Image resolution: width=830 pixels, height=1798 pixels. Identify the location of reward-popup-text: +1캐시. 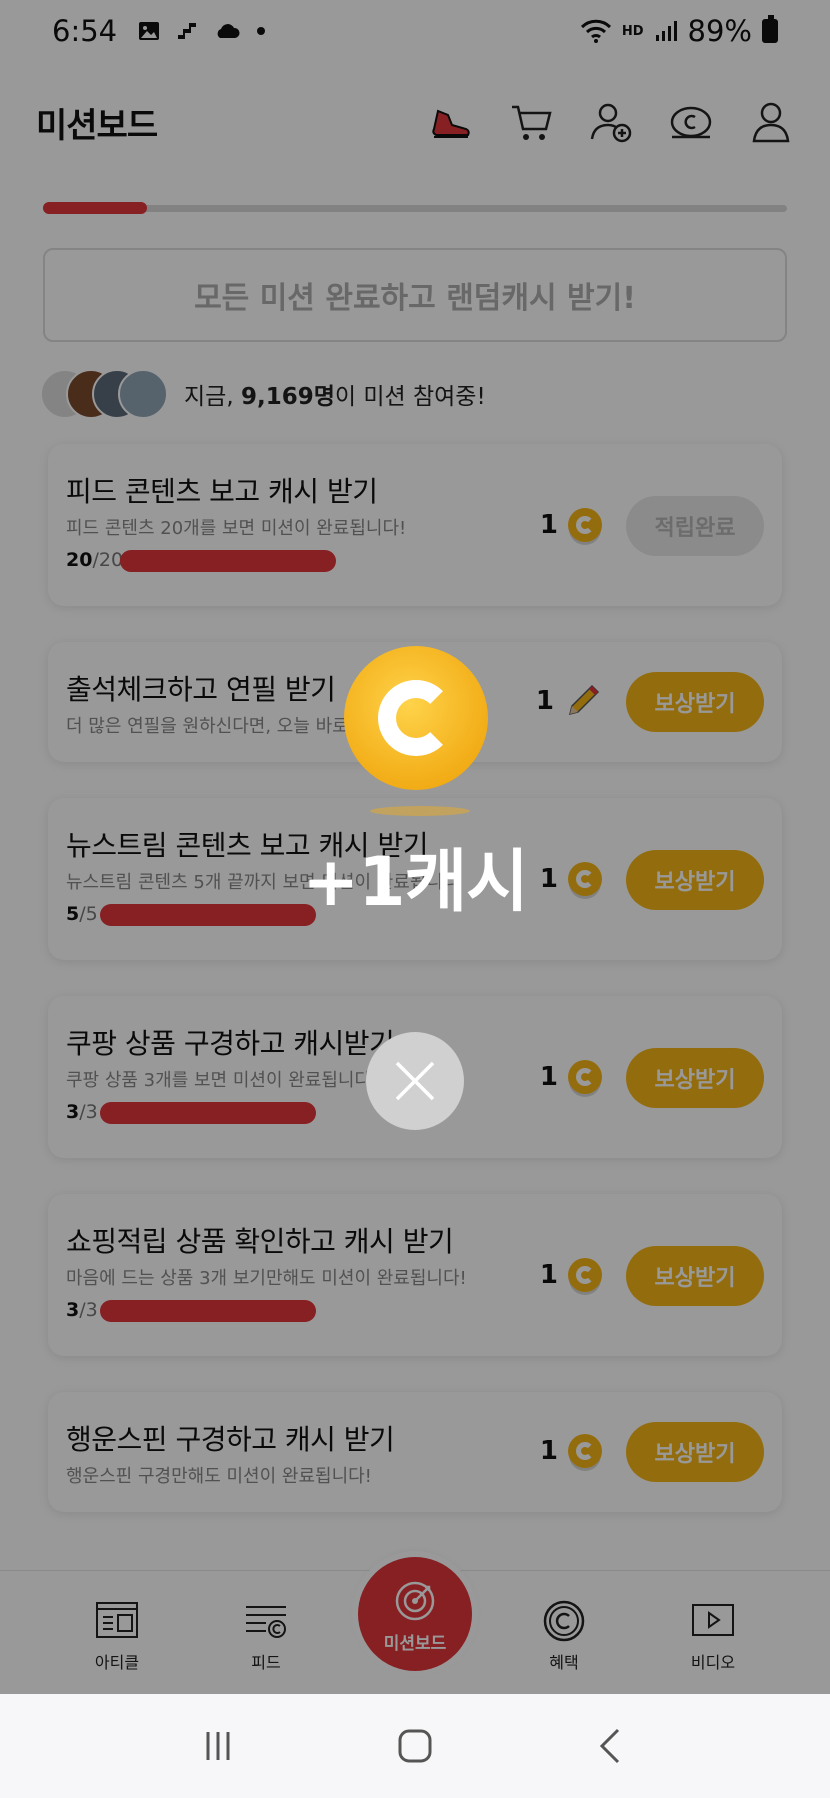
(415, 882).